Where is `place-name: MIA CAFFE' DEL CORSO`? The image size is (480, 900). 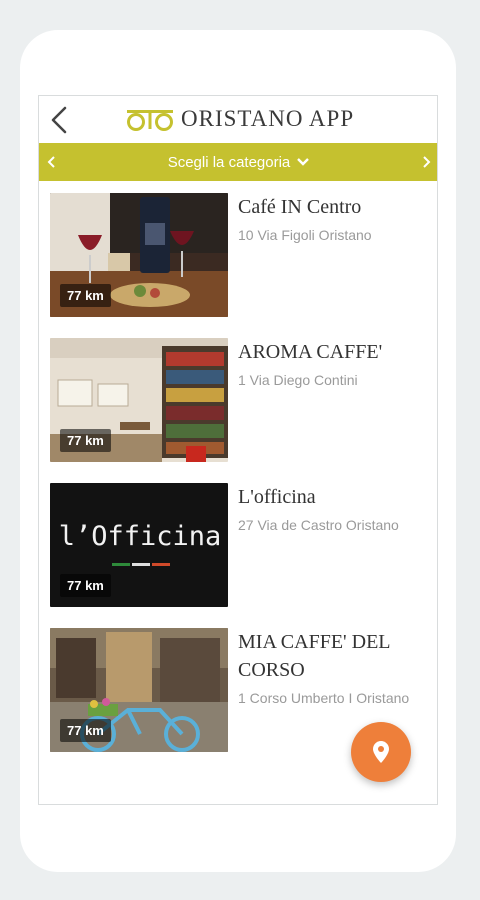 place-name: MIA CAFFE' DEL CORSO is located at coordinates (314, 656).